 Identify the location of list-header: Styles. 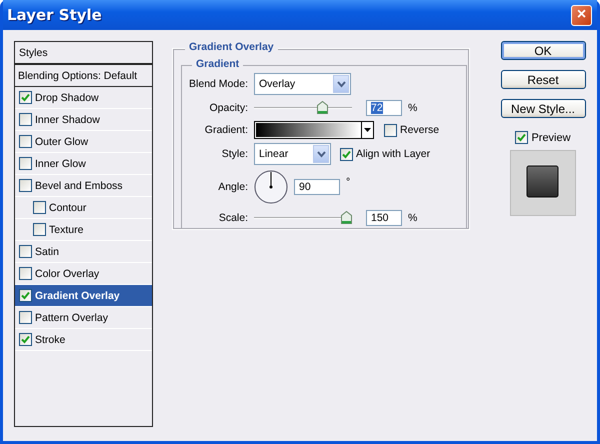
(83, 53).